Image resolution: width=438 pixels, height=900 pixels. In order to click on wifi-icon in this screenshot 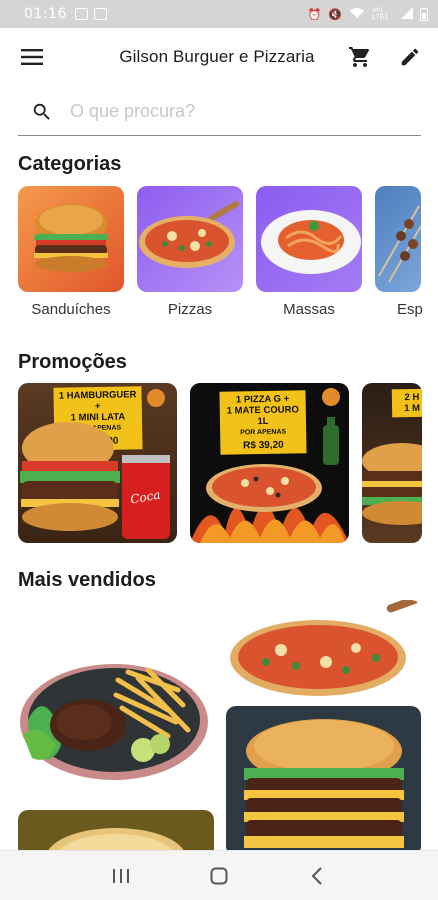, I will do `click(357, 14)`.